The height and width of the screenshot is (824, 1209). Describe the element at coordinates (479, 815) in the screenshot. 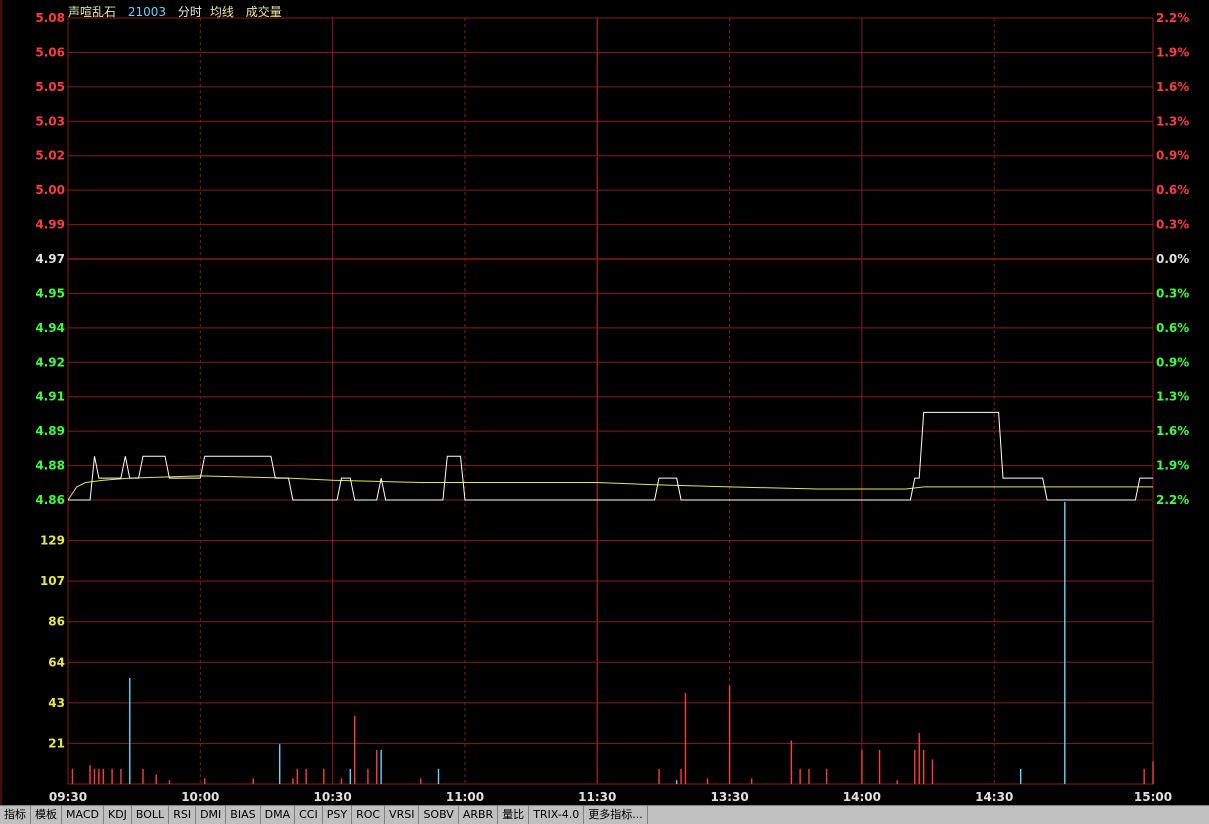

I see `indicator-tab: ARBR` at that location.